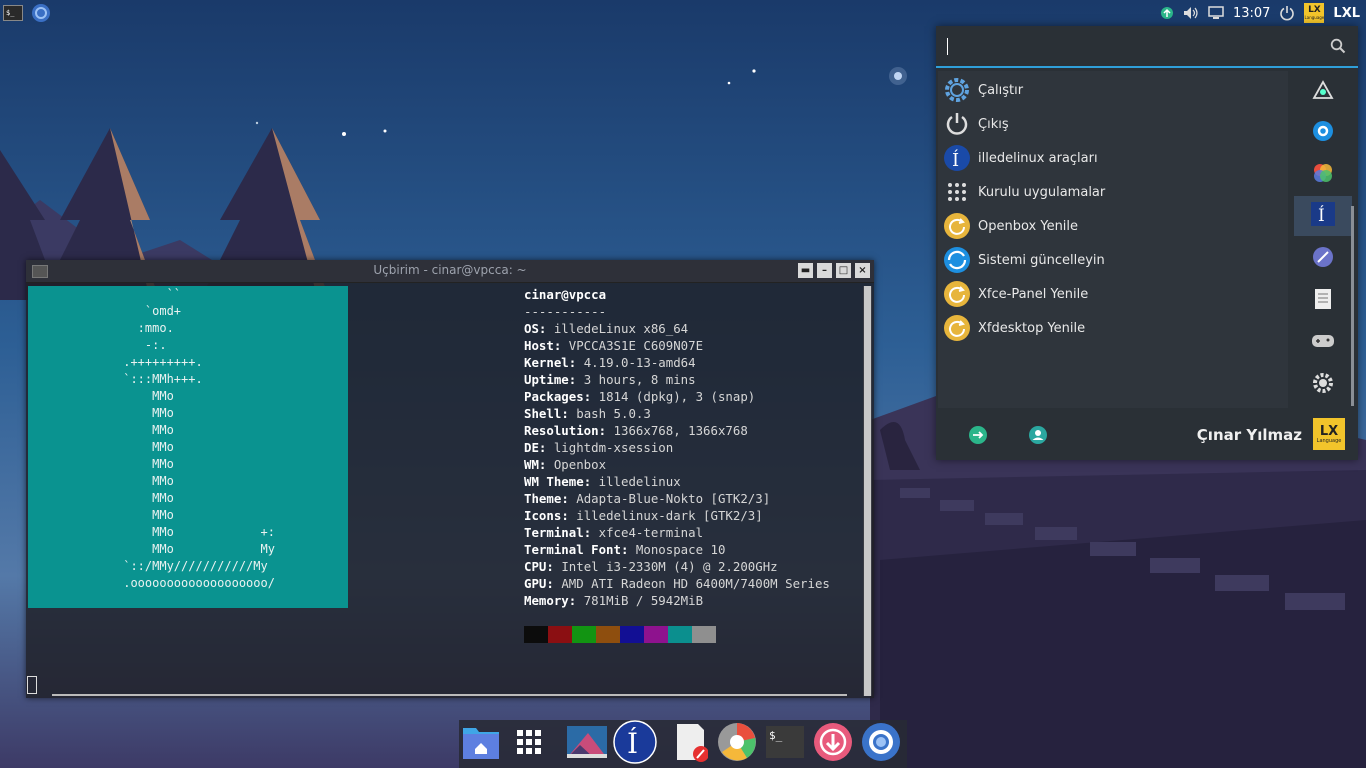  I want to click on refresh-icon, so click(957, 226).